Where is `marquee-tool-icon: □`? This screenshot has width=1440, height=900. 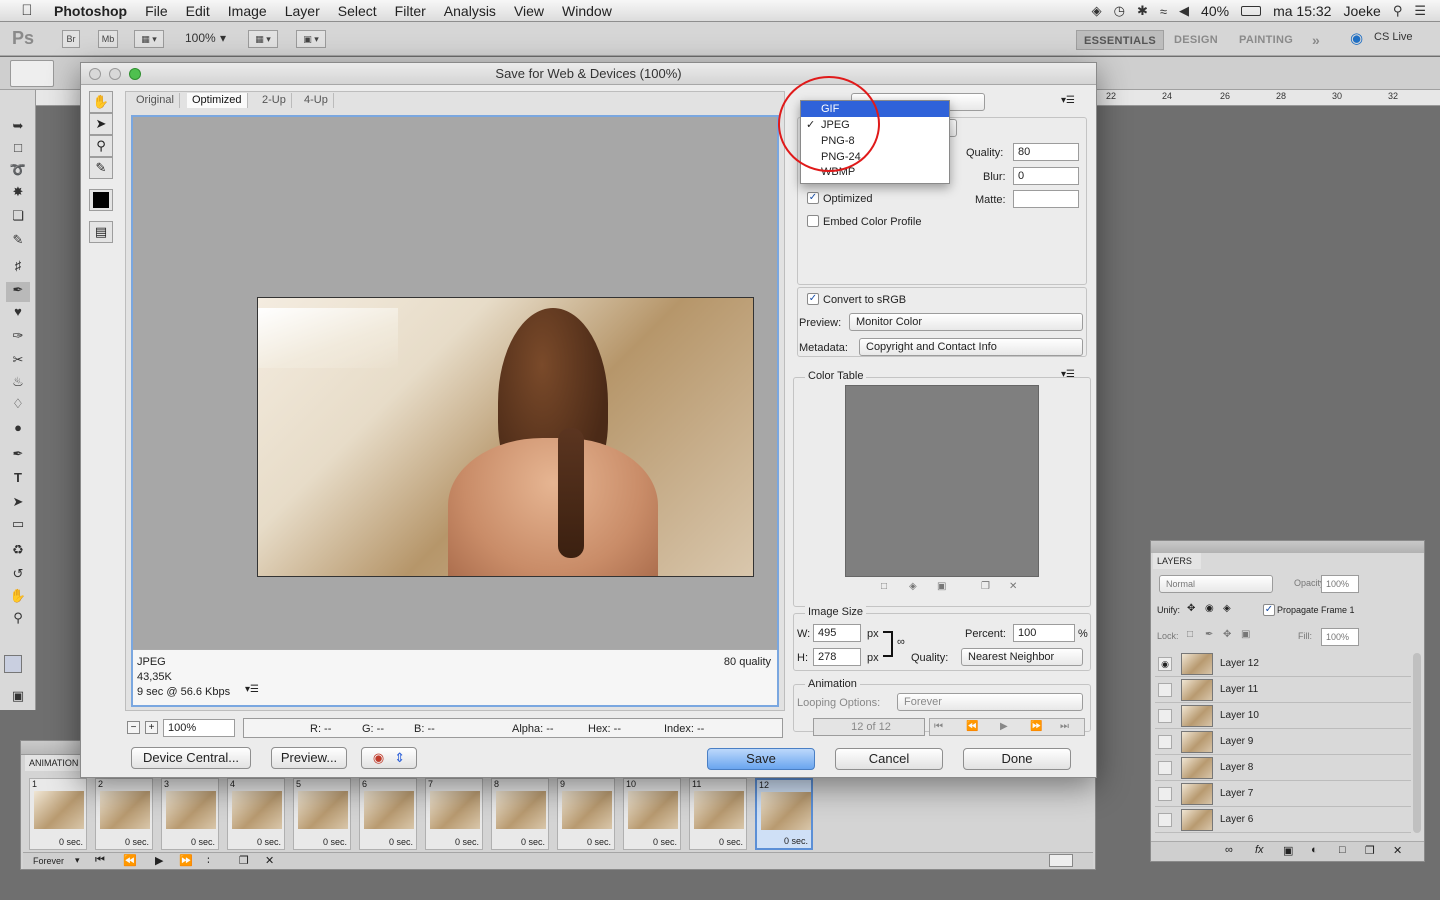 marquee-tool-icon: □ is located at coordinates (18, 150).